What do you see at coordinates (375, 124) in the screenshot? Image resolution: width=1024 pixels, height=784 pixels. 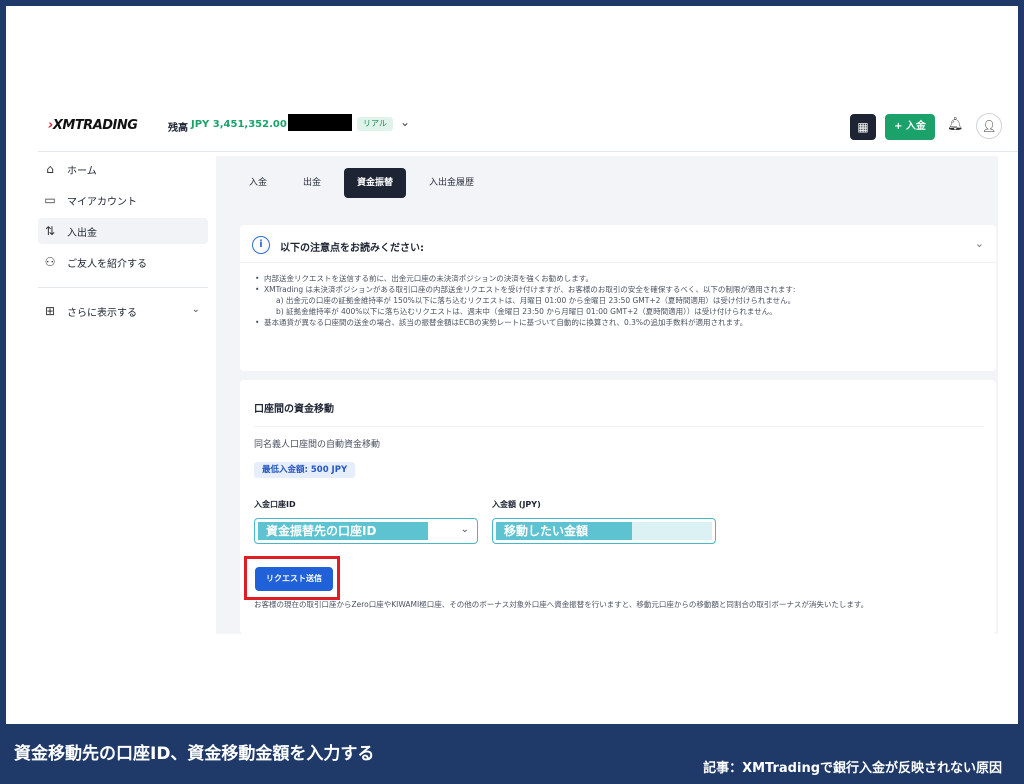 I see `account-type-badge: リアル` at bounding box center [375, 124].